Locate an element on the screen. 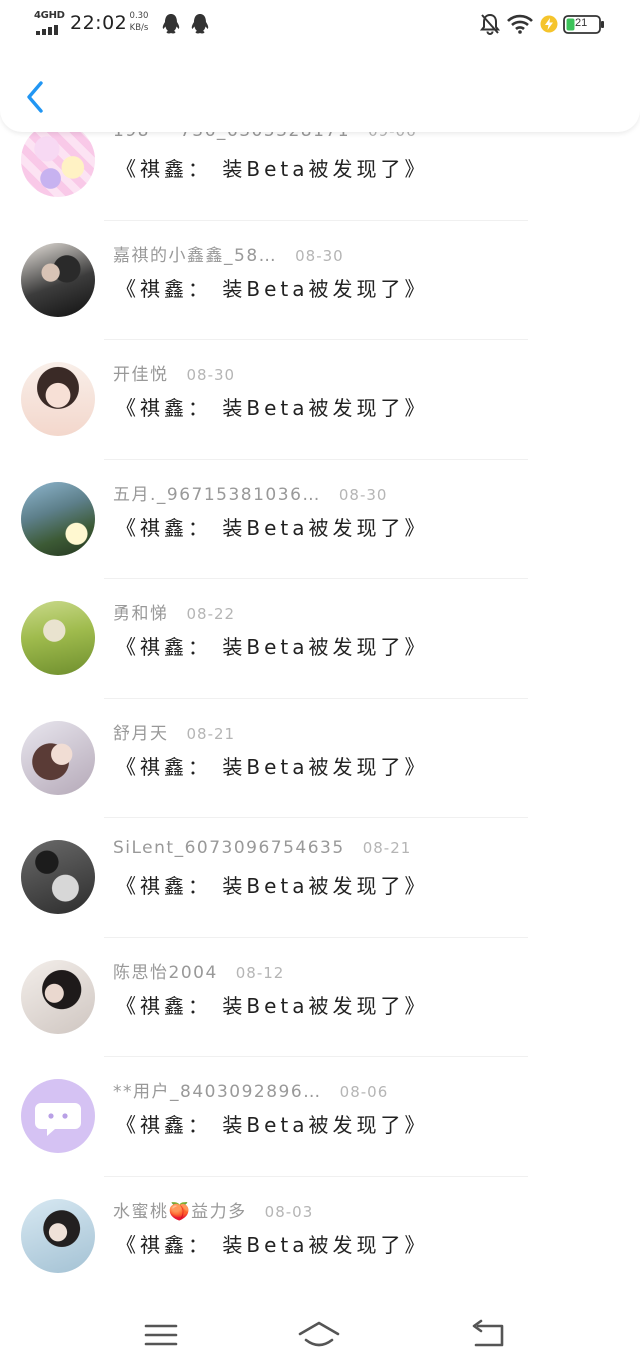 Image resolution: width=640 pixels, height=1372 pixels. list-item: **用户_8403092896… 08-06 《祺鑫： 装Beta被发现了》 is located at coordinates (320, 1117).